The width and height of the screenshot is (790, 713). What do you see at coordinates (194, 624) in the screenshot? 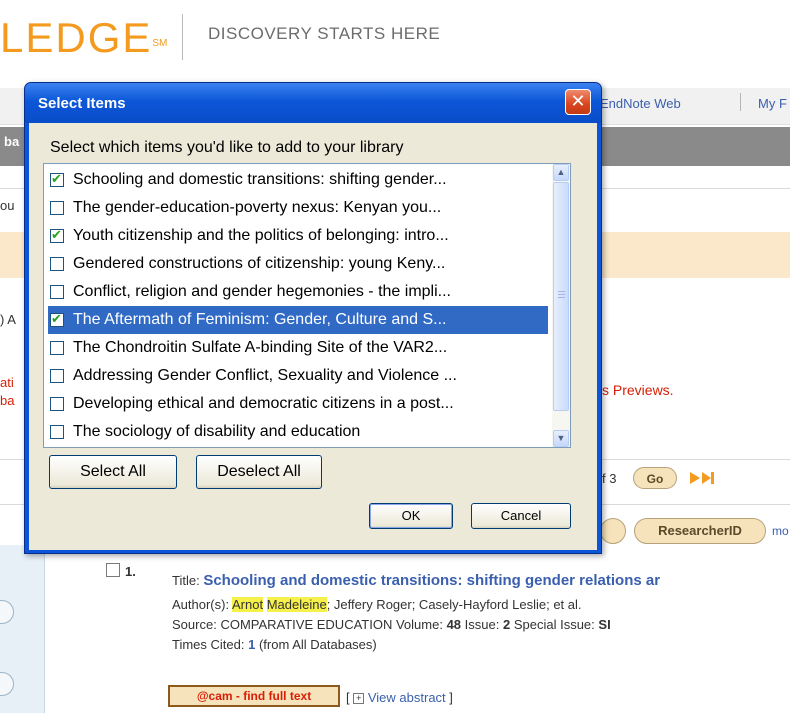
I see `source-label: Source:` at bounding box center [194, 624].